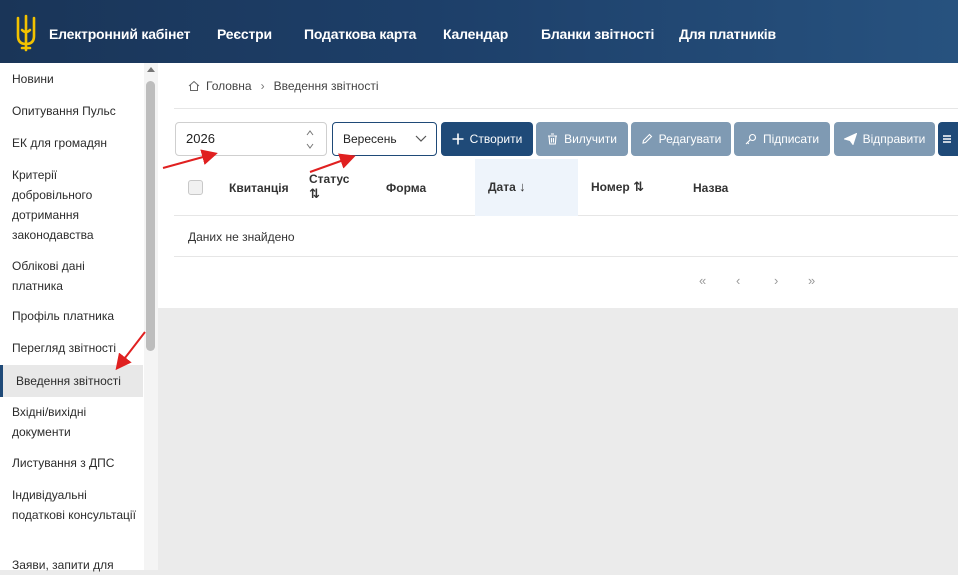 The width and height of the screenshot is (958, 575). Describe the element at coordinates (74, 111) in the screenshot. I see `sidebar-item-survey: Опитування Пульс` at that location.